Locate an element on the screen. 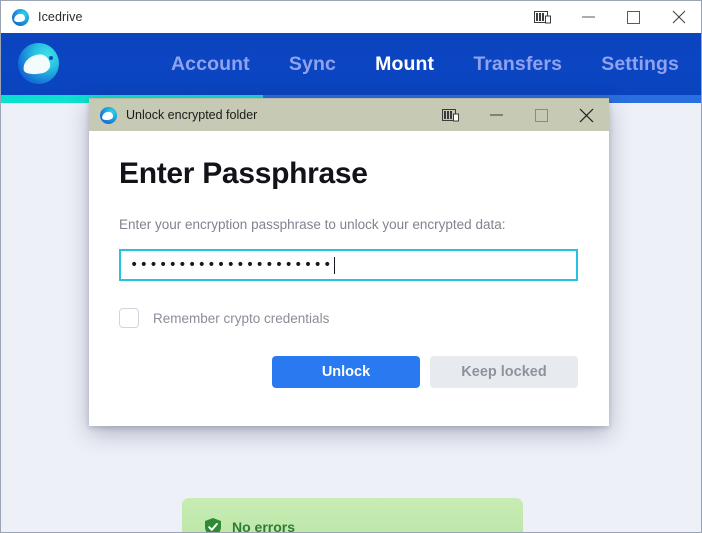 Image resolution: width=702 pixels, height=533 pixels. remember-credentials-row: Remember crypto credentials is located at coordinates (349, 318).